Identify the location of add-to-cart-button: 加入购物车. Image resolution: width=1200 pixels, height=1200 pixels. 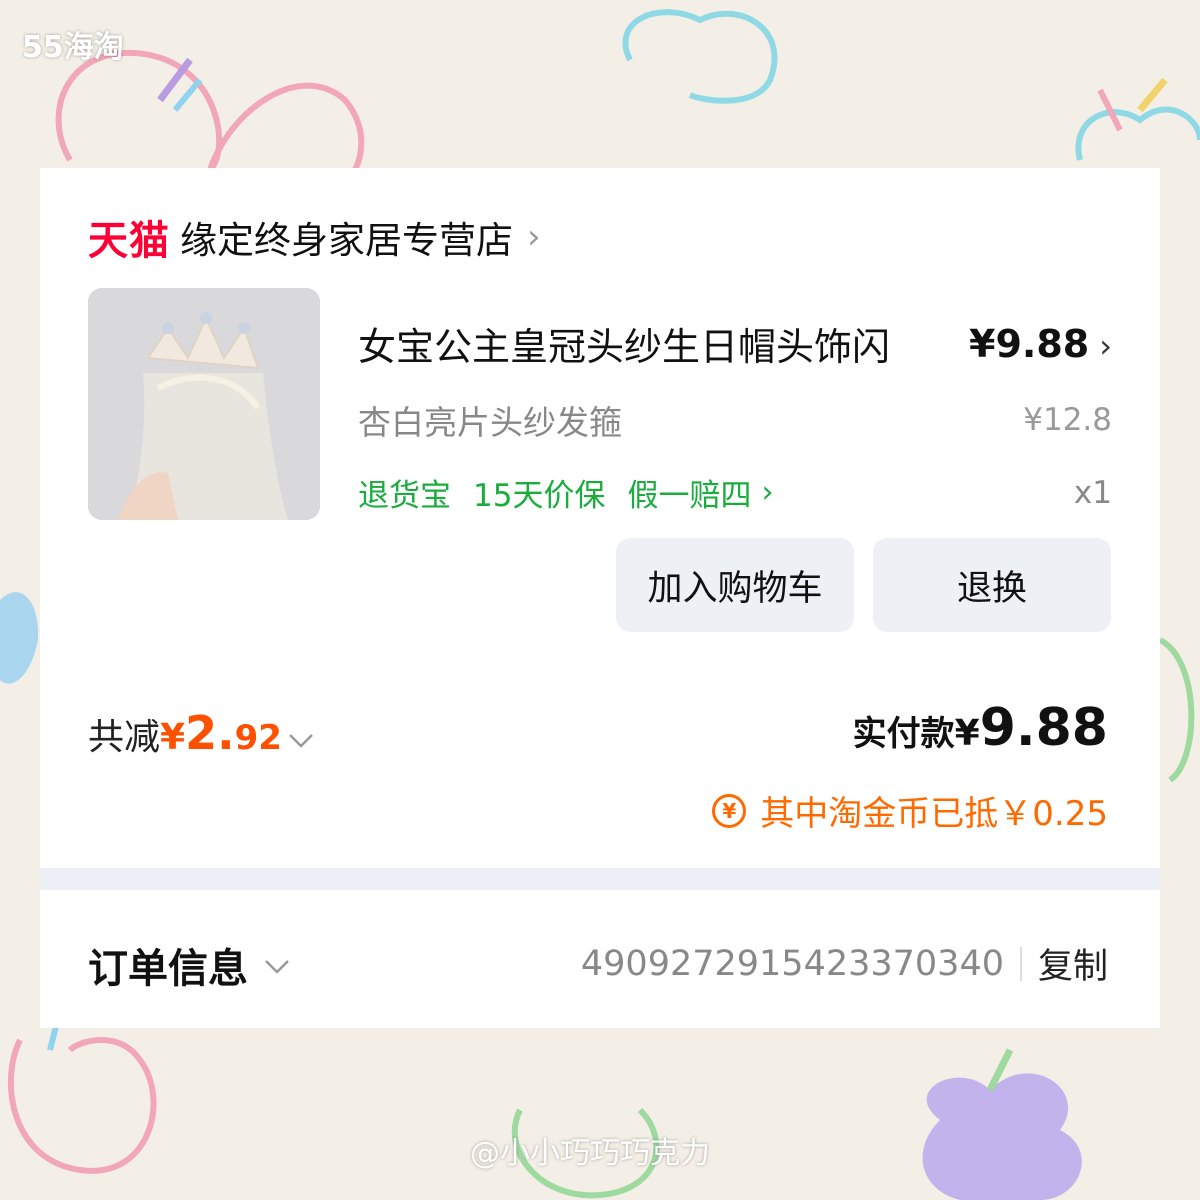
(735, 585).